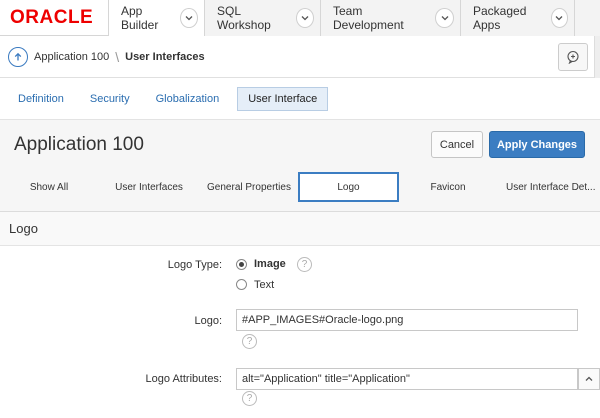 The width and height of the screenshot is (600, 418). I want to click on apply-changes-button: Apply Changes, so click(537, 144).